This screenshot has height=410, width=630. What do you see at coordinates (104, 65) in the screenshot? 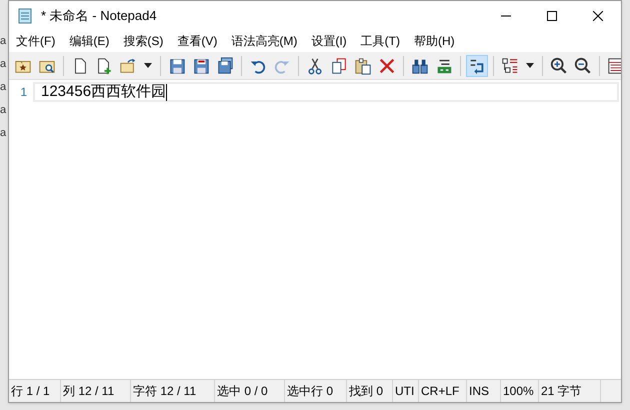
I see `document-plus-icon` at bounding box center [104, 65].